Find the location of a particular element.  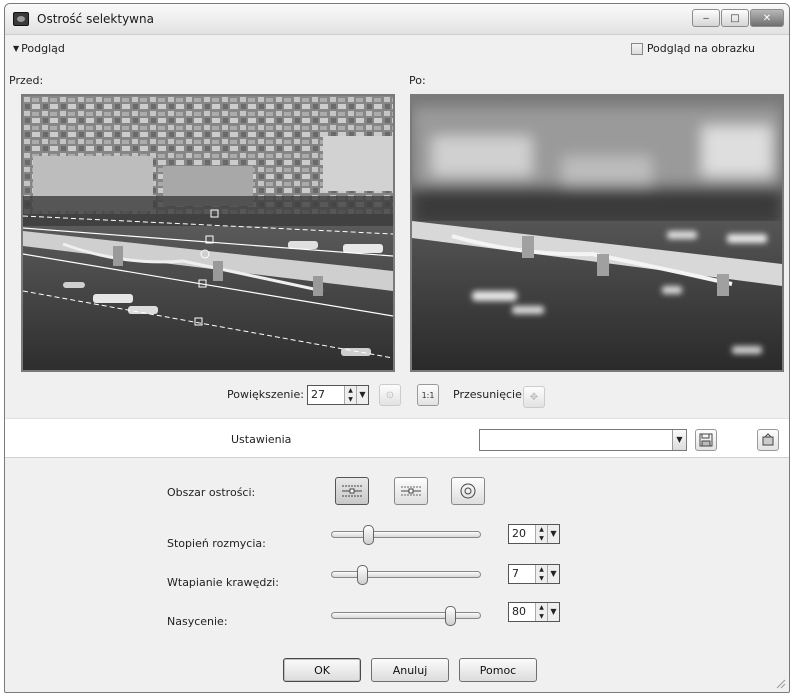

preview-toggle: ▼ Podgląd is located at coordinates (39, 48).